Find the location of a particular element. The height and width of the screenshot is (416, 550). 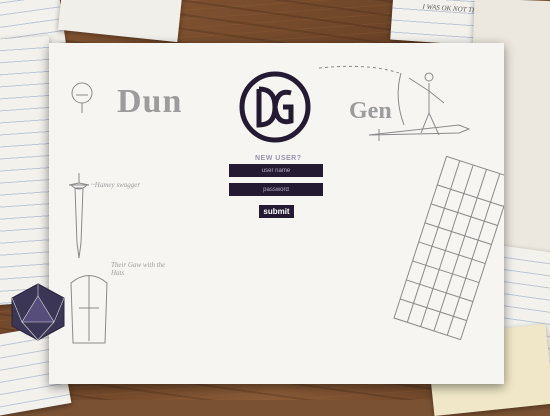

dungeon-generator-logo-icon is located at coordinates (275, 107).